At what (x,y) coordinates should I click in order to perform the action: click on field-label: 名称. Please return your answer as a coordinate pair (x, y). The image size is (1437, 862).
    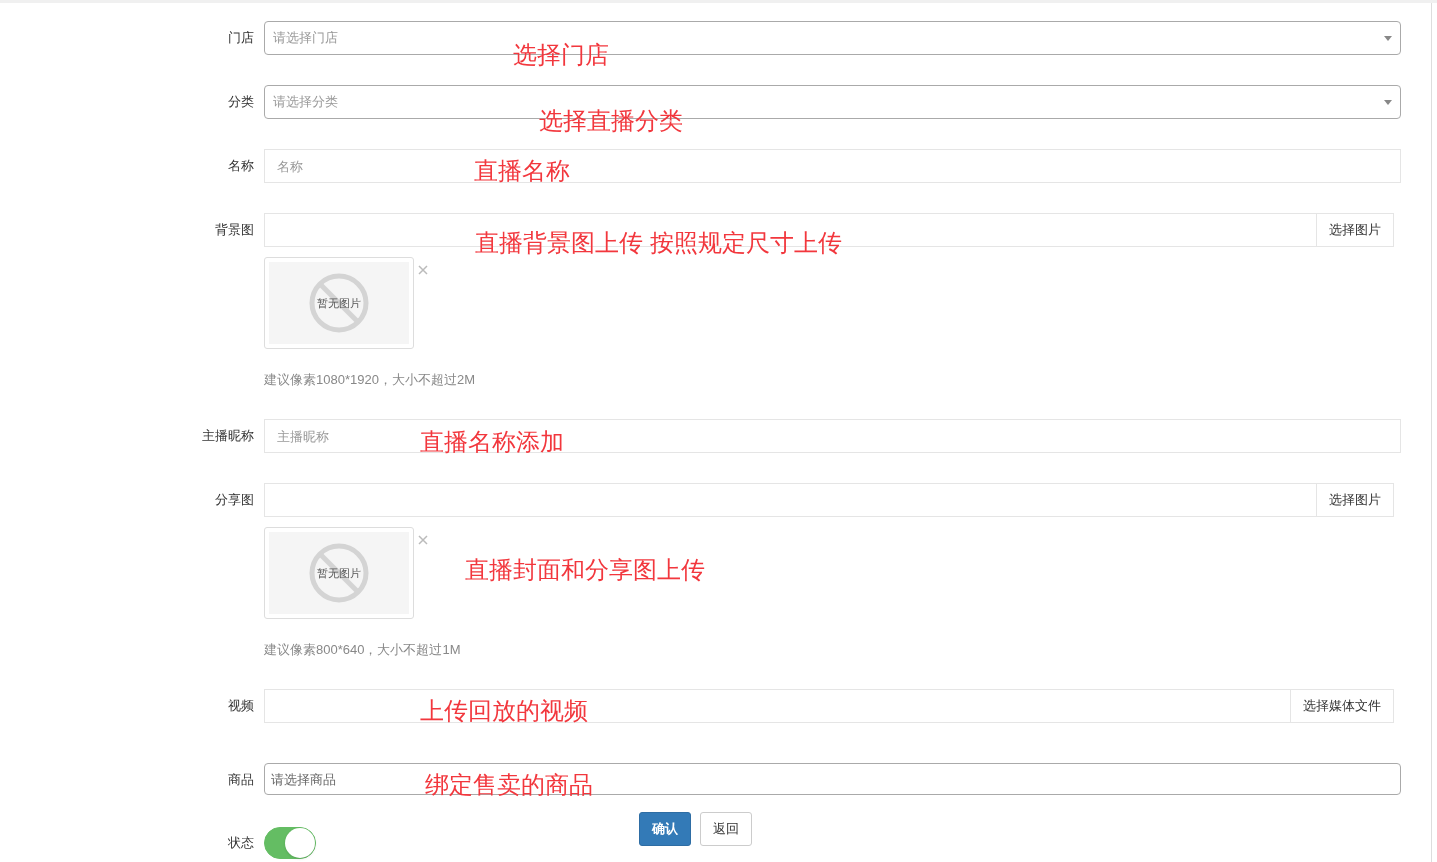
    Looking at the image, I should click on (241, 166).